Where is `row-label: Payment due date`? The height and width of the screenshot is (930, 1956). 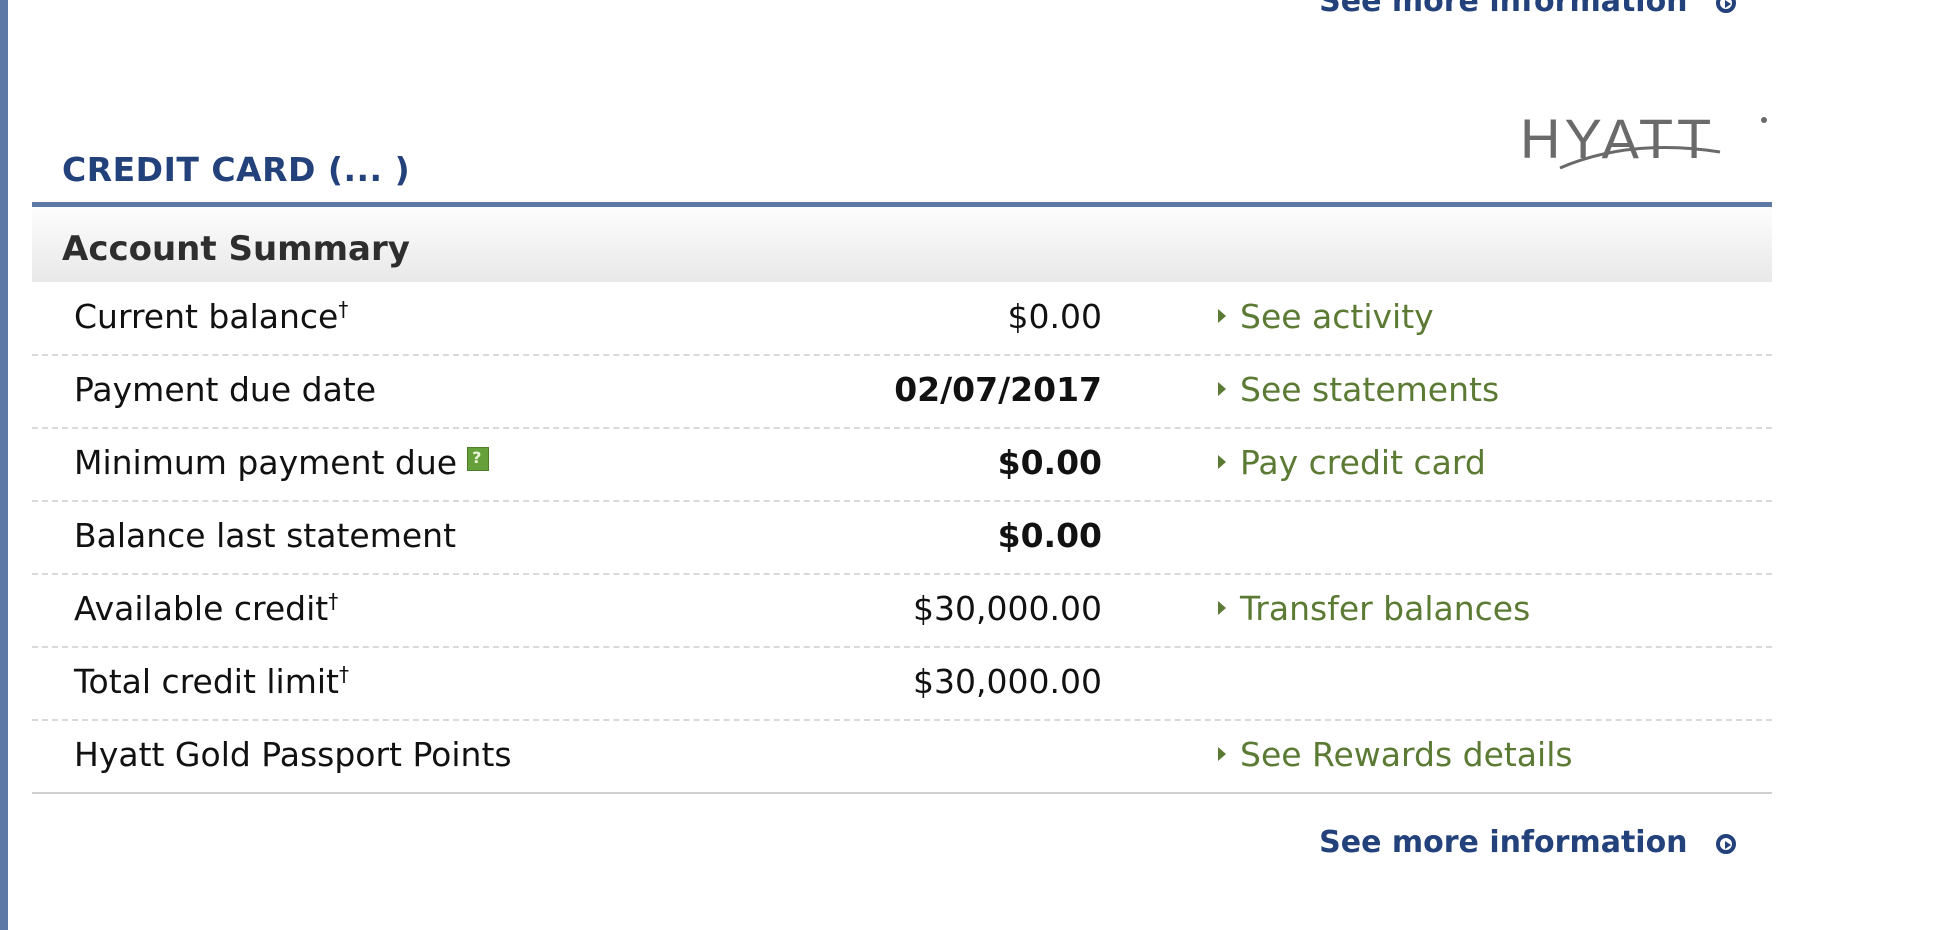 row-label: Payment due date is located at coordinates (225, 389).